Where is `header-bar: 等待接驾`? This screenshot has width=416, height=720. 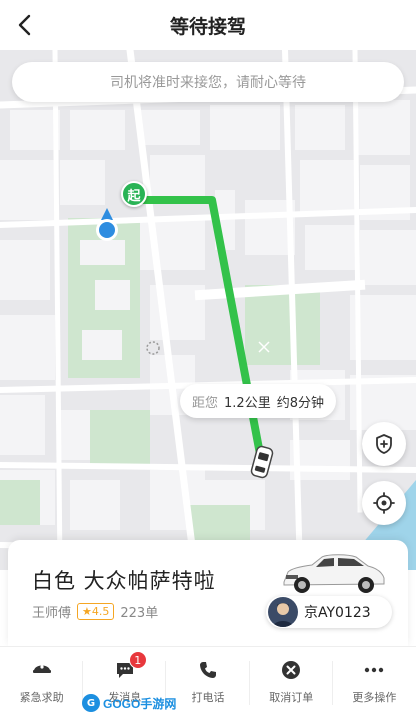 header-bar: 等待接驾 is located at coordinates (208, 25).